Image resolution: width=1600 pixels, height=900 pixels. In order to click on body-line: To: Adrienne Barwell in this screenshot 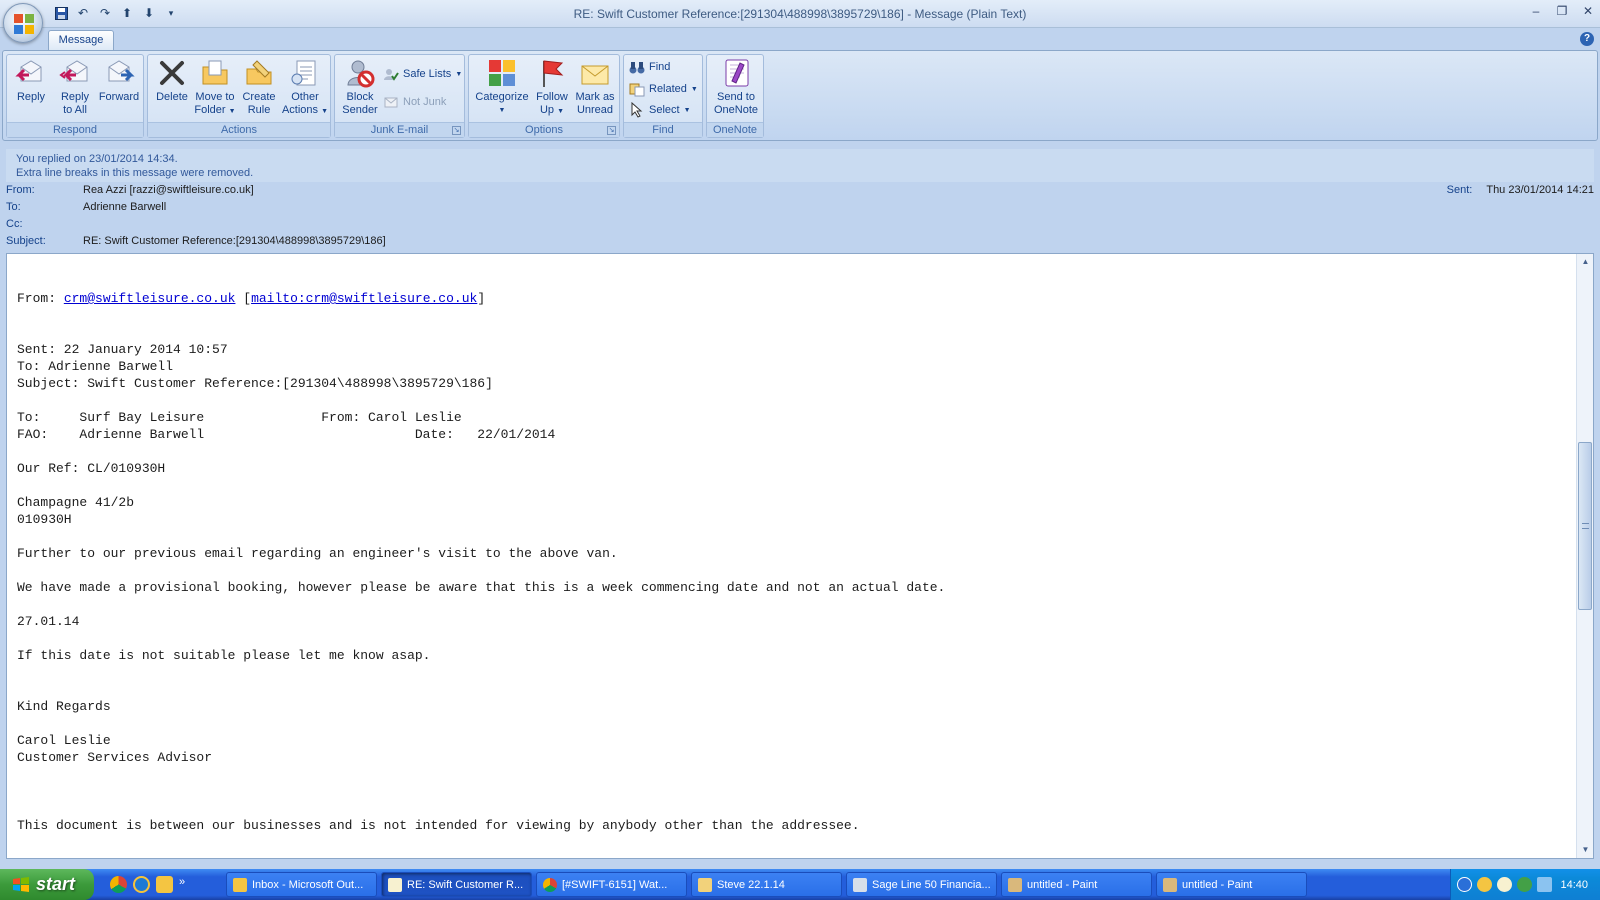, I will do `click(95, 366)`.